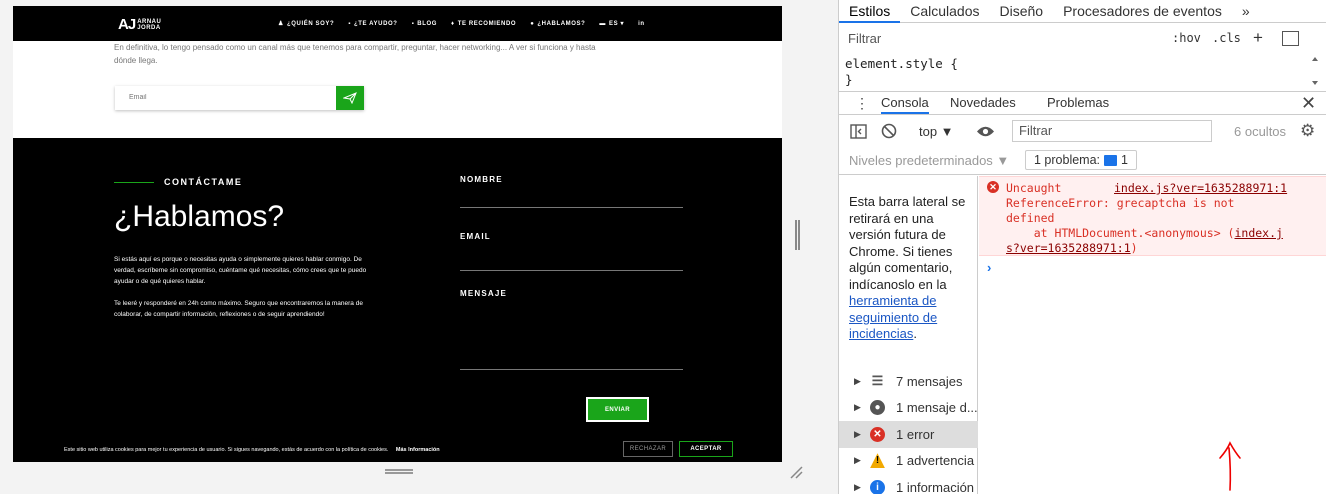  What do you see at coordinates (1226, 38) in the screenshot?
I see `cls-toggle: .cls` at bounding box center [1226, 38].